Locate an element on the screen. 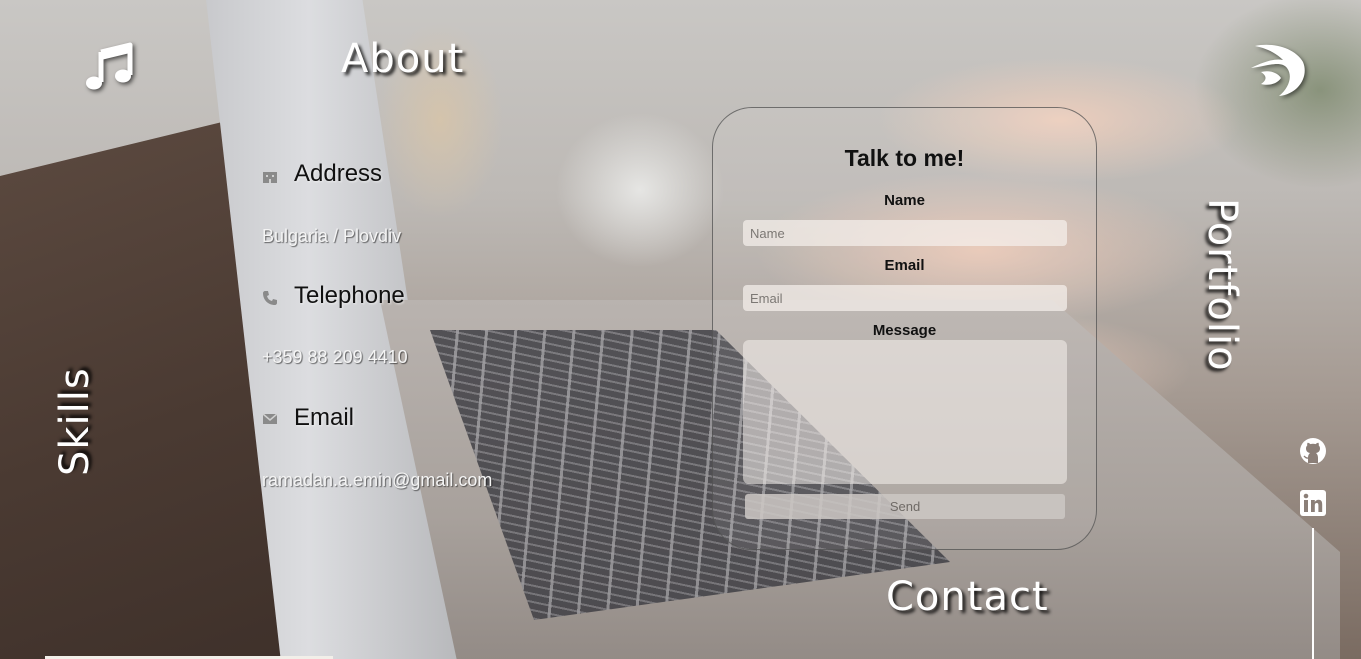 This screenshot has width=1361, height=659. nav-about: About is located at coordinates (402, 59).